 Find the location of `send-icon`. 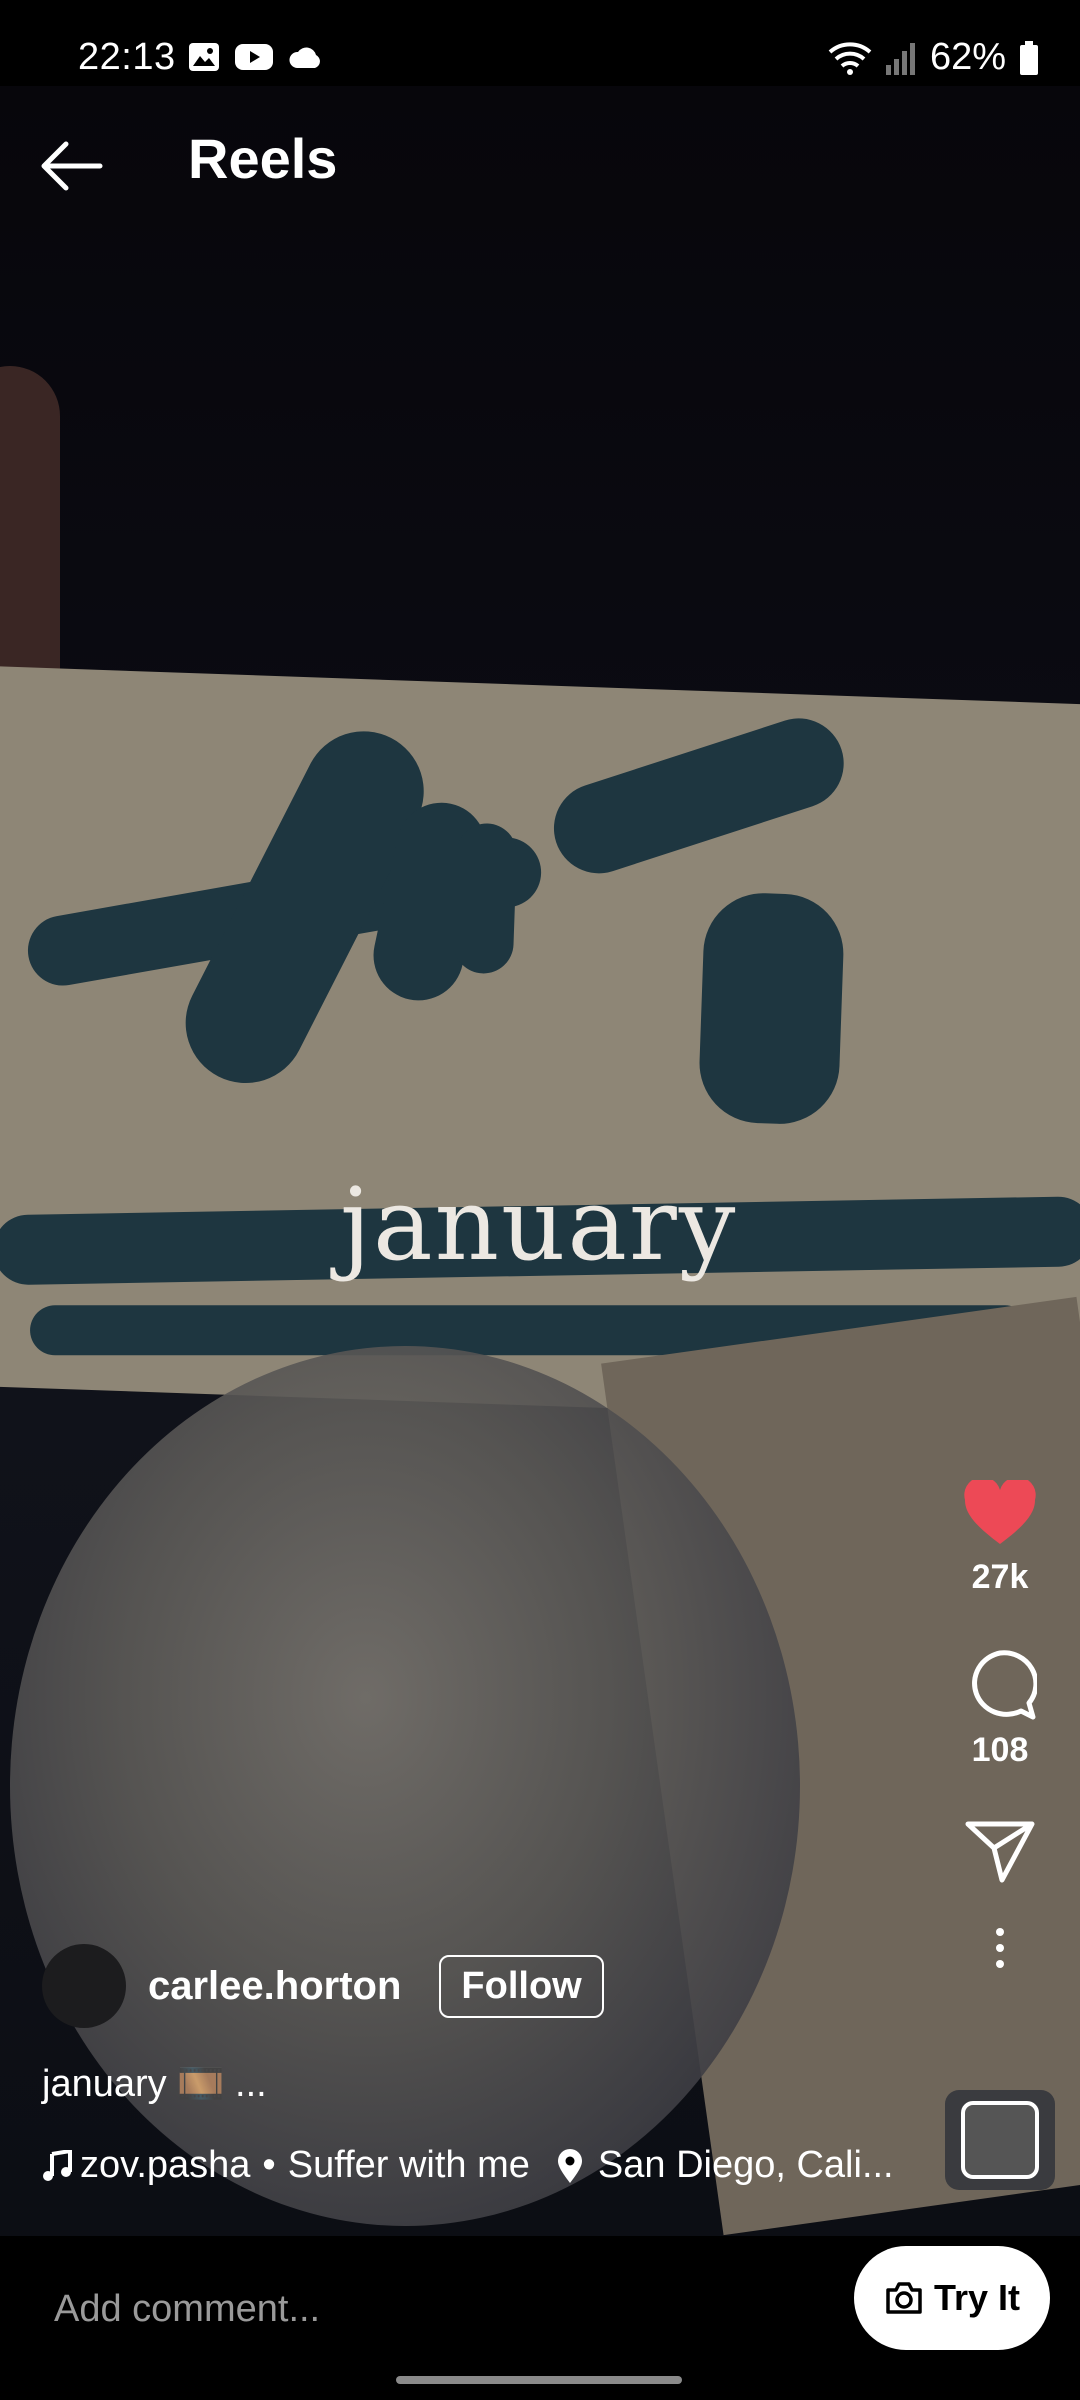

send-icon is located at coordinates (1000, 1852).